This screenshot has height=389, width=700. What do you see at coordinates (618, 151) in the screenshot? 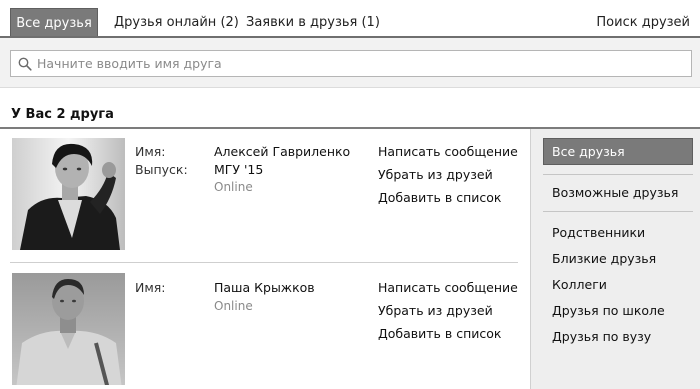
I see `sidebar-item-all-friends: Все друзья` at bounding box center [618, 151].